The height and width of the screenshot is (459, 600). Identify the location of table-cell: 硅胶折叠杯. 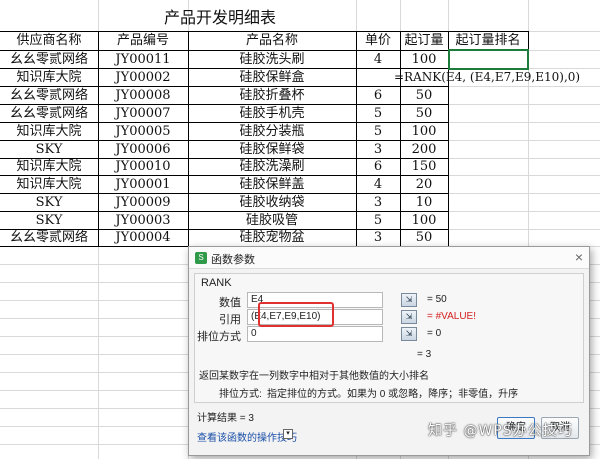
(272, 95).